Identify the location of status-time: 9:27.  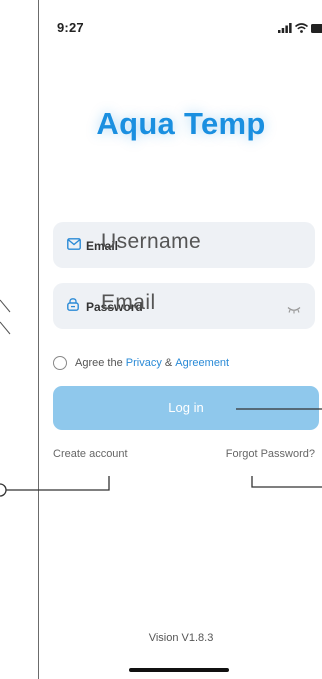
(70, 27).